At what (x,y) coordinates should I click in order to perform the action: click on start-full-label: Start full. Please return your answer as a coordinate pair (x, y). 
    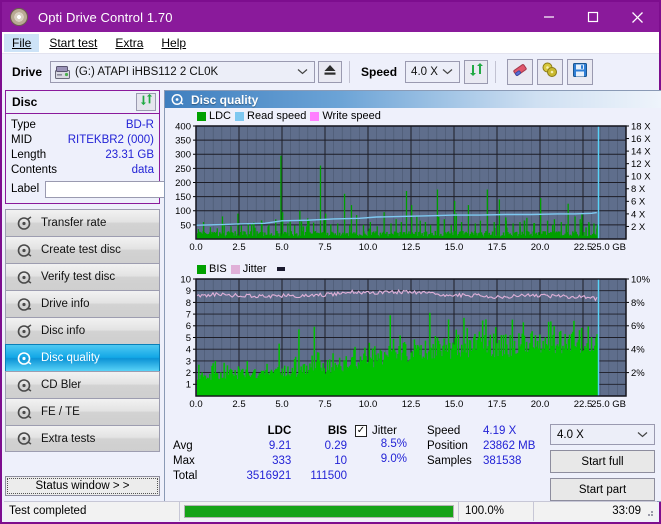
    Looking at the image, I should click on (602, 461).